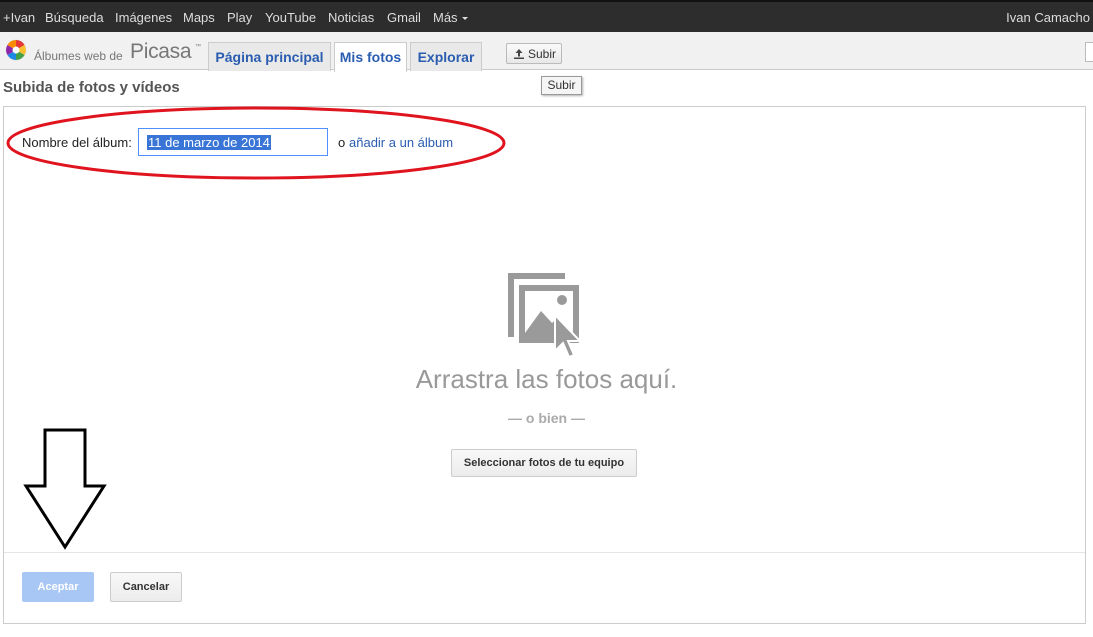 The height and width of the screenshot is (637, 1093). What do you see at coordinates (19, 17) in the screenshot?
I see `gbar-link-profile: +Ivan` at bounding box center [19, 17].